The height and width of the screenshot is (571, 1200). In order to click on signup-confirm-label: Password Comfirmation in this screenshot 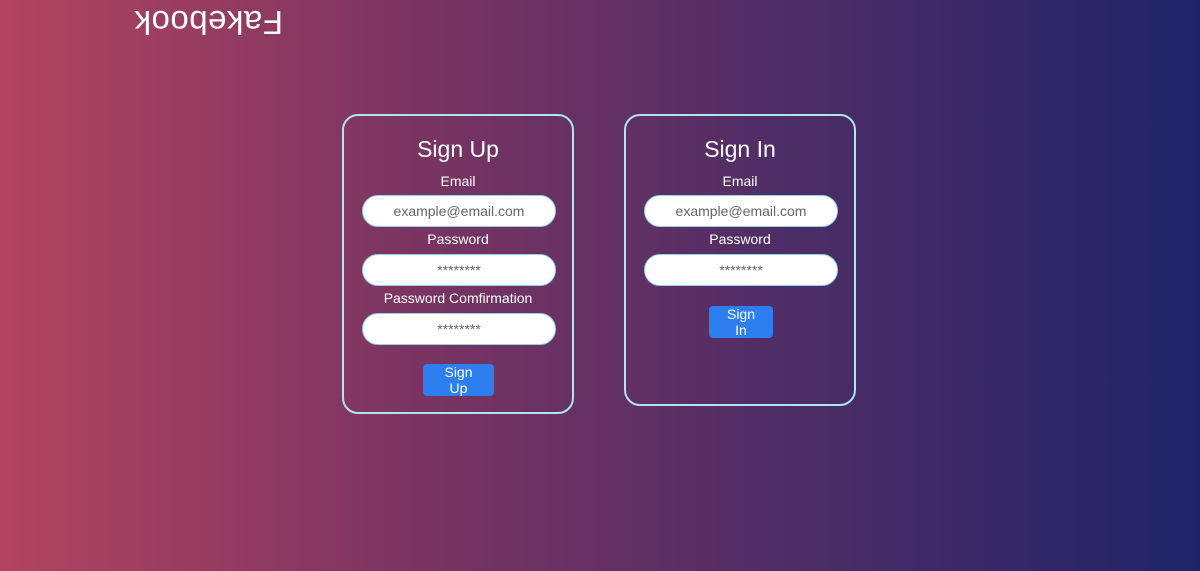, I will do `click(458, 298)`.